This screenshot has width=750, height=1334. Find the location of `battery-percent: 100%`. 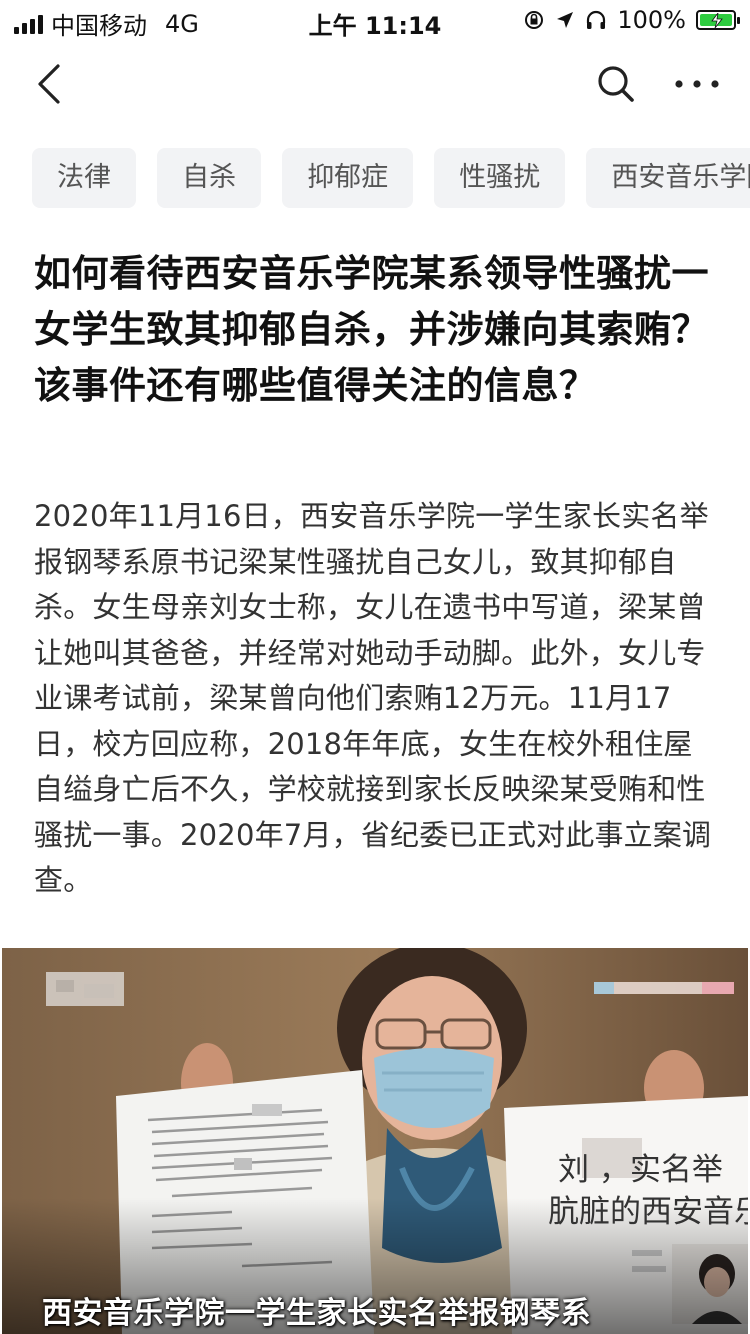

battery-percent: 100% is located at coordinates (651, 20).